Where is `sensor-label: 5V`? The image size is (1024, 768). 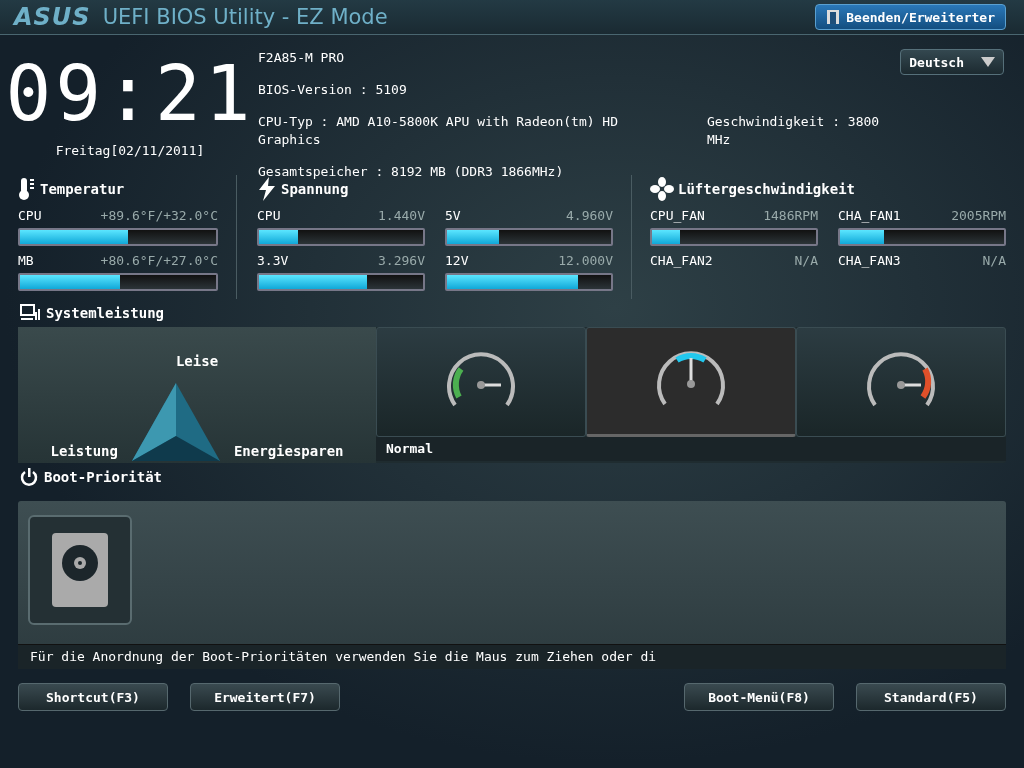 sensor-label: 5V is located at coordinates (453, 216).